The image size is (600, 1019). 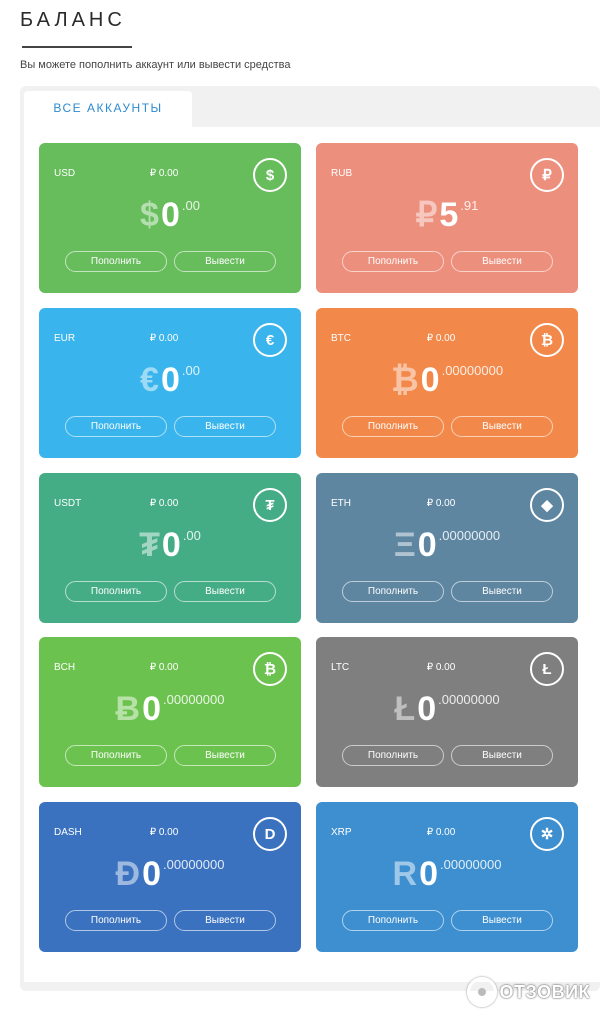 What do you see at coordinates (547, 340) in the screenshot?
I see `bitcoin-icon: ₿` at bounding box center [547, 340].